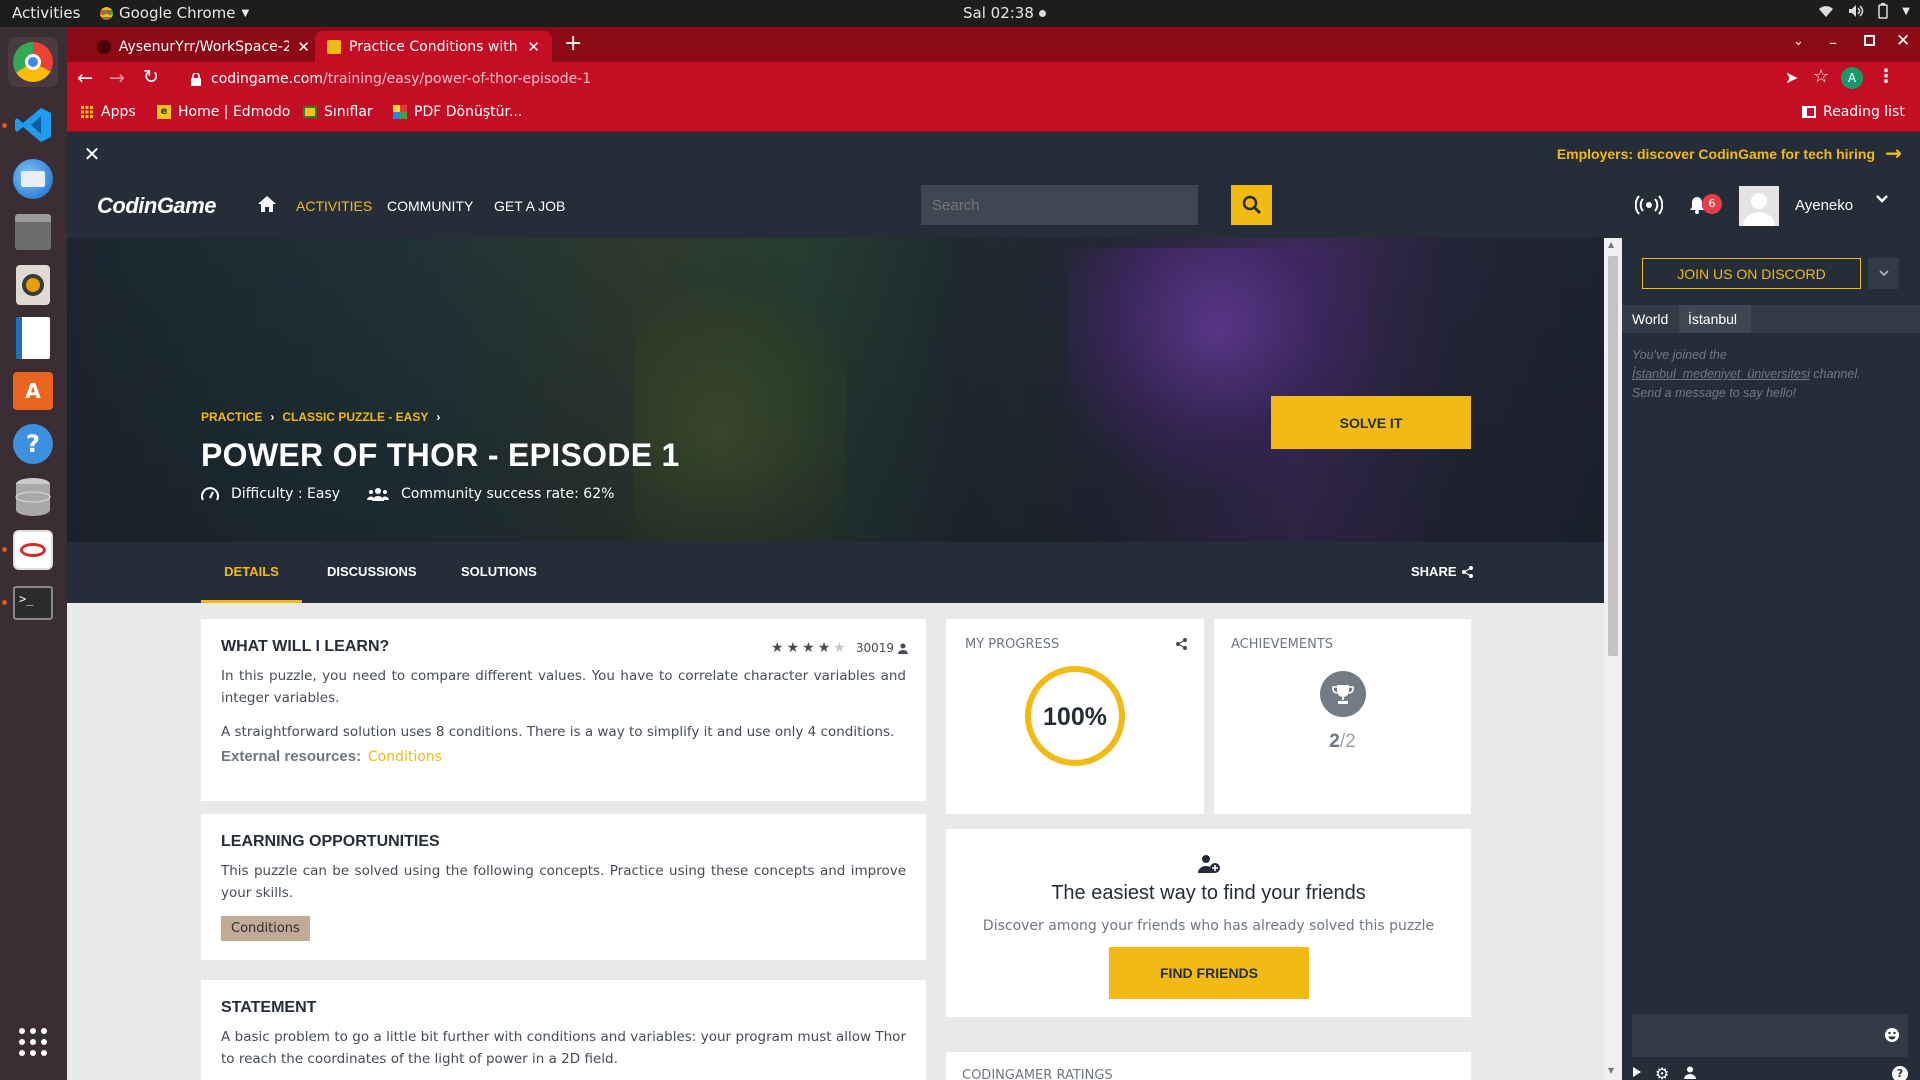 The height and width of the screenshot is (1080, 1920). Describe the element at coordinates (117, 78) in the screenshot. I see `forward-icon: →` at that location.